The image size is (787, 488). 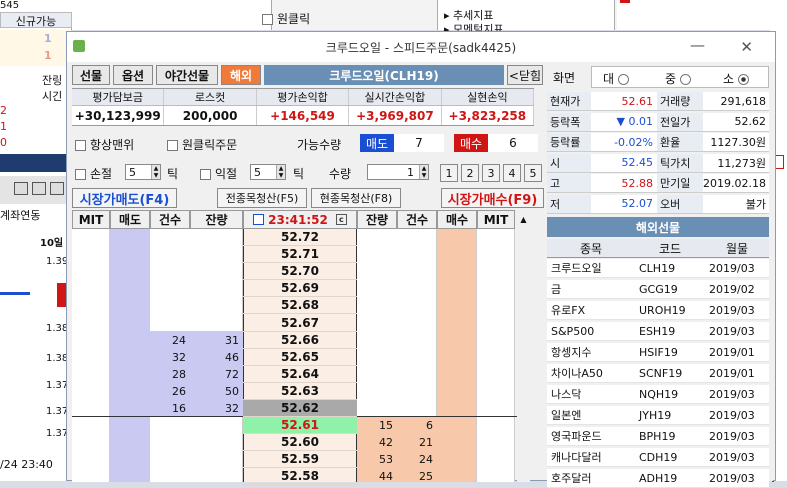 I want to click on list-item: 나스닥 NQH19 2019/03, so click(x=658, y=394).